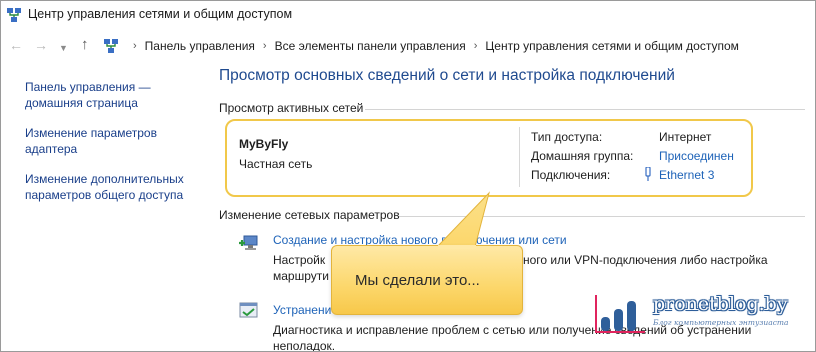 The height and width of the screenshot is (352, 816). I want to click on watermark-logo-icon, so click(620, 314).